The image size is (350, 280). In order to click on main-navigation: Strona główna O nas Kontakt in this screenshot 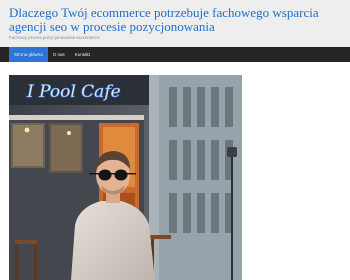, I will do `click(175, 54)`.